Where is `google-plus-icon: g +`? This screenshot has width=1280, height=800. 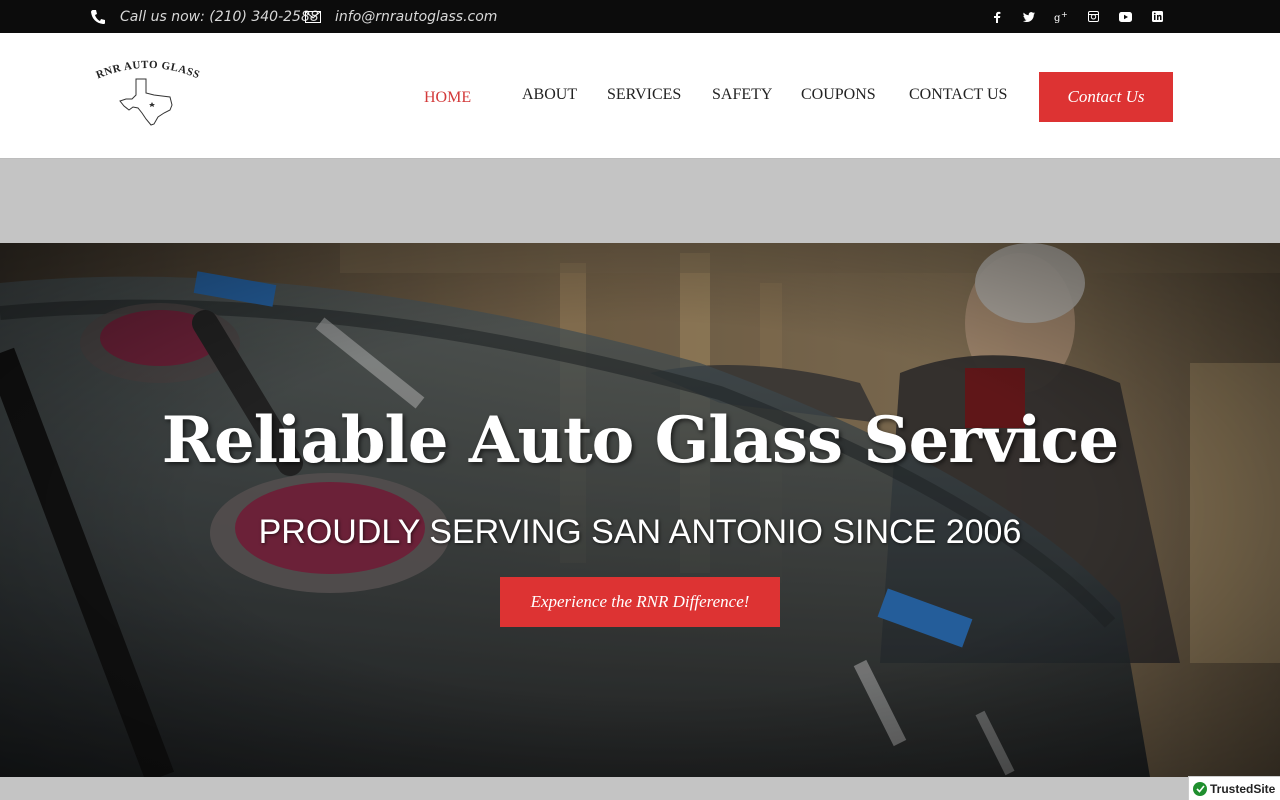 google-plus-icon: g + is located at coordinates (1061, 16).